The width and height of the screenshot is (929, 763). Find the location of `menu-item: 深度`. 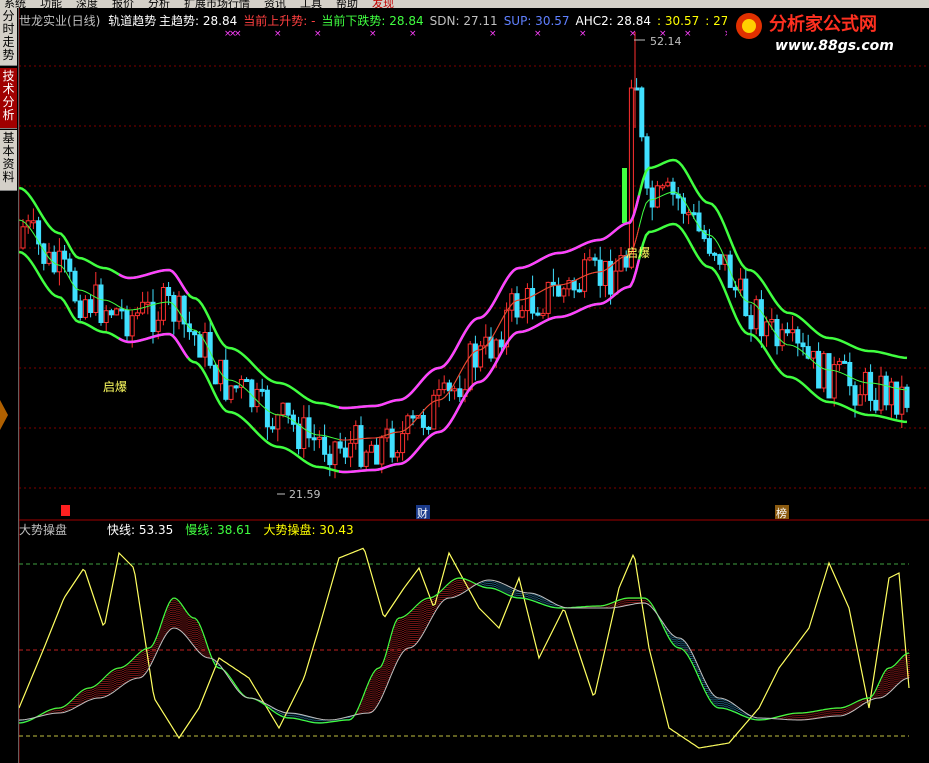

menu-item: 深度 is located at coordinates (87, 4).